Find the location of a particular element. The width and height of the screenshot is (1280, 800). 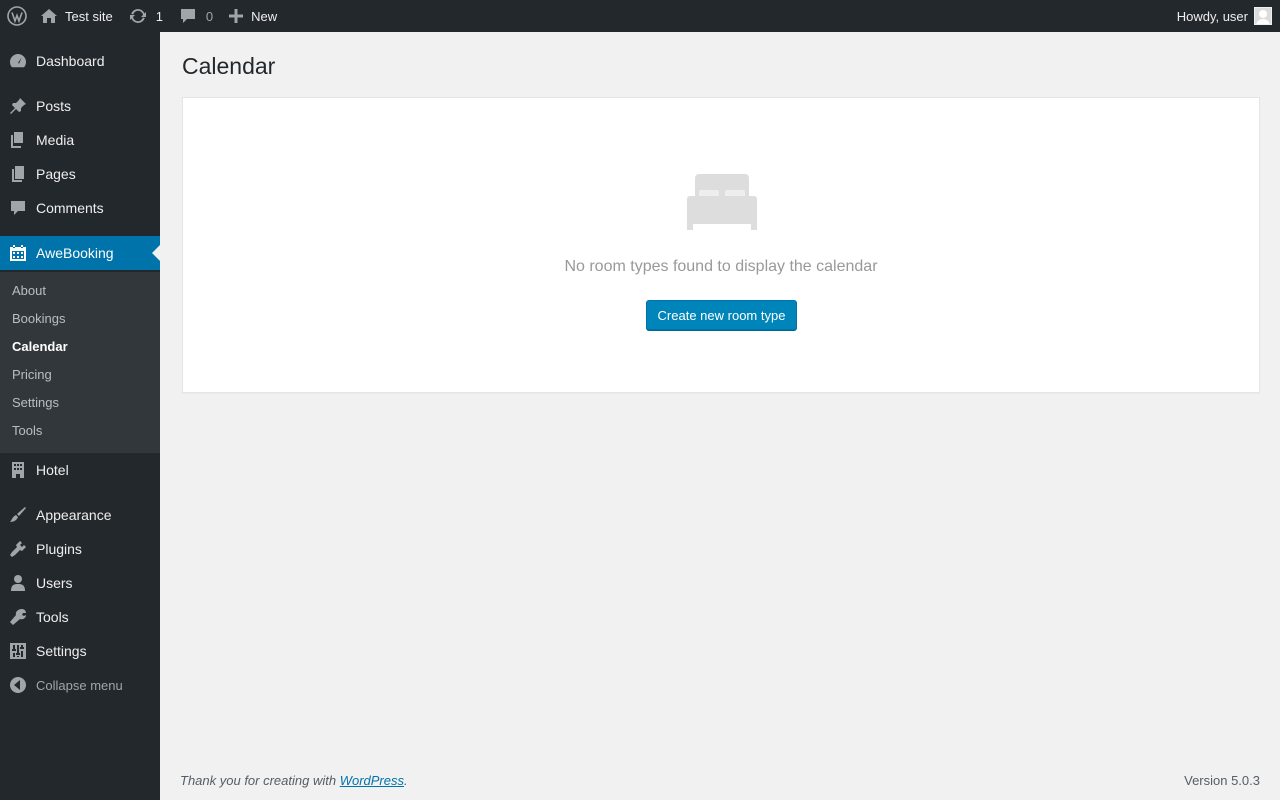

sidebar-item-comments: Comments is located at coordinates (80, 208).